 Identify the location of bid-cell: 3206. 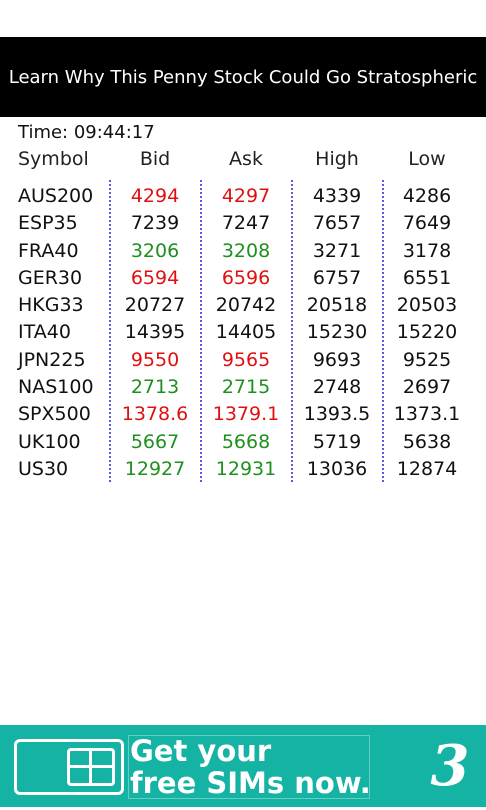
(155, 250).